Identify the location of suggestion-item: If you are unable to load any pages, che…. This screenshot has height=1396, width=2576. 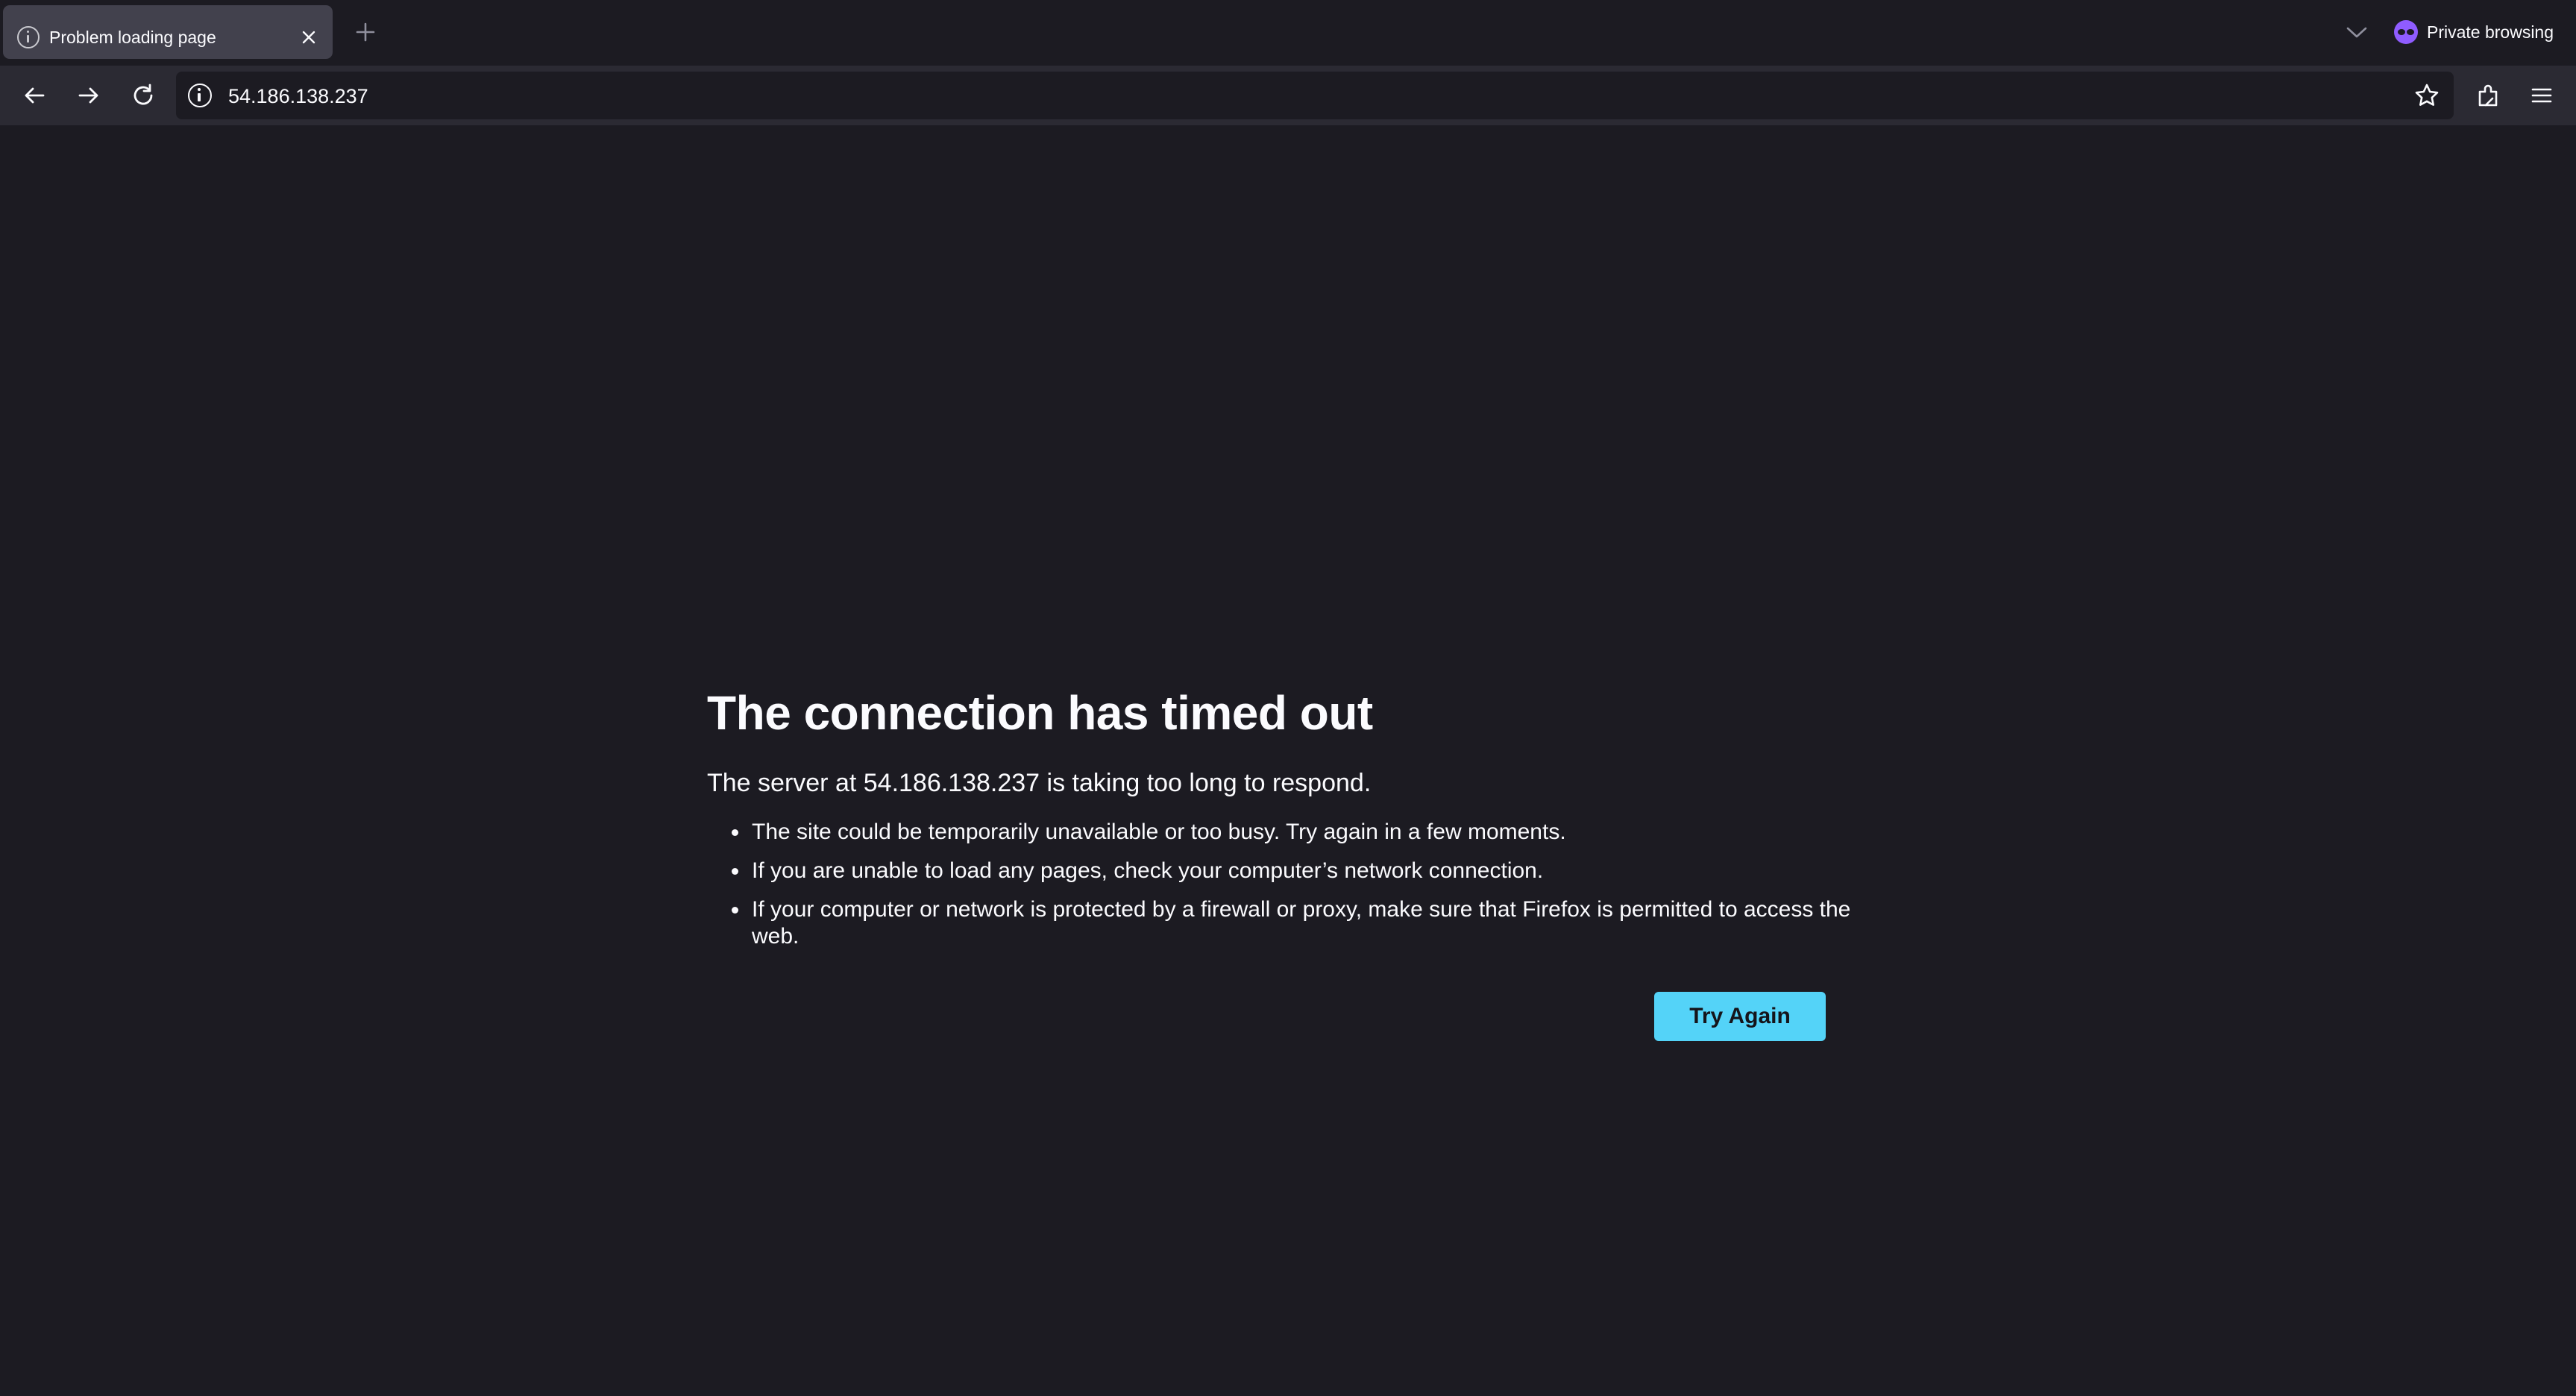
(1299, 871).